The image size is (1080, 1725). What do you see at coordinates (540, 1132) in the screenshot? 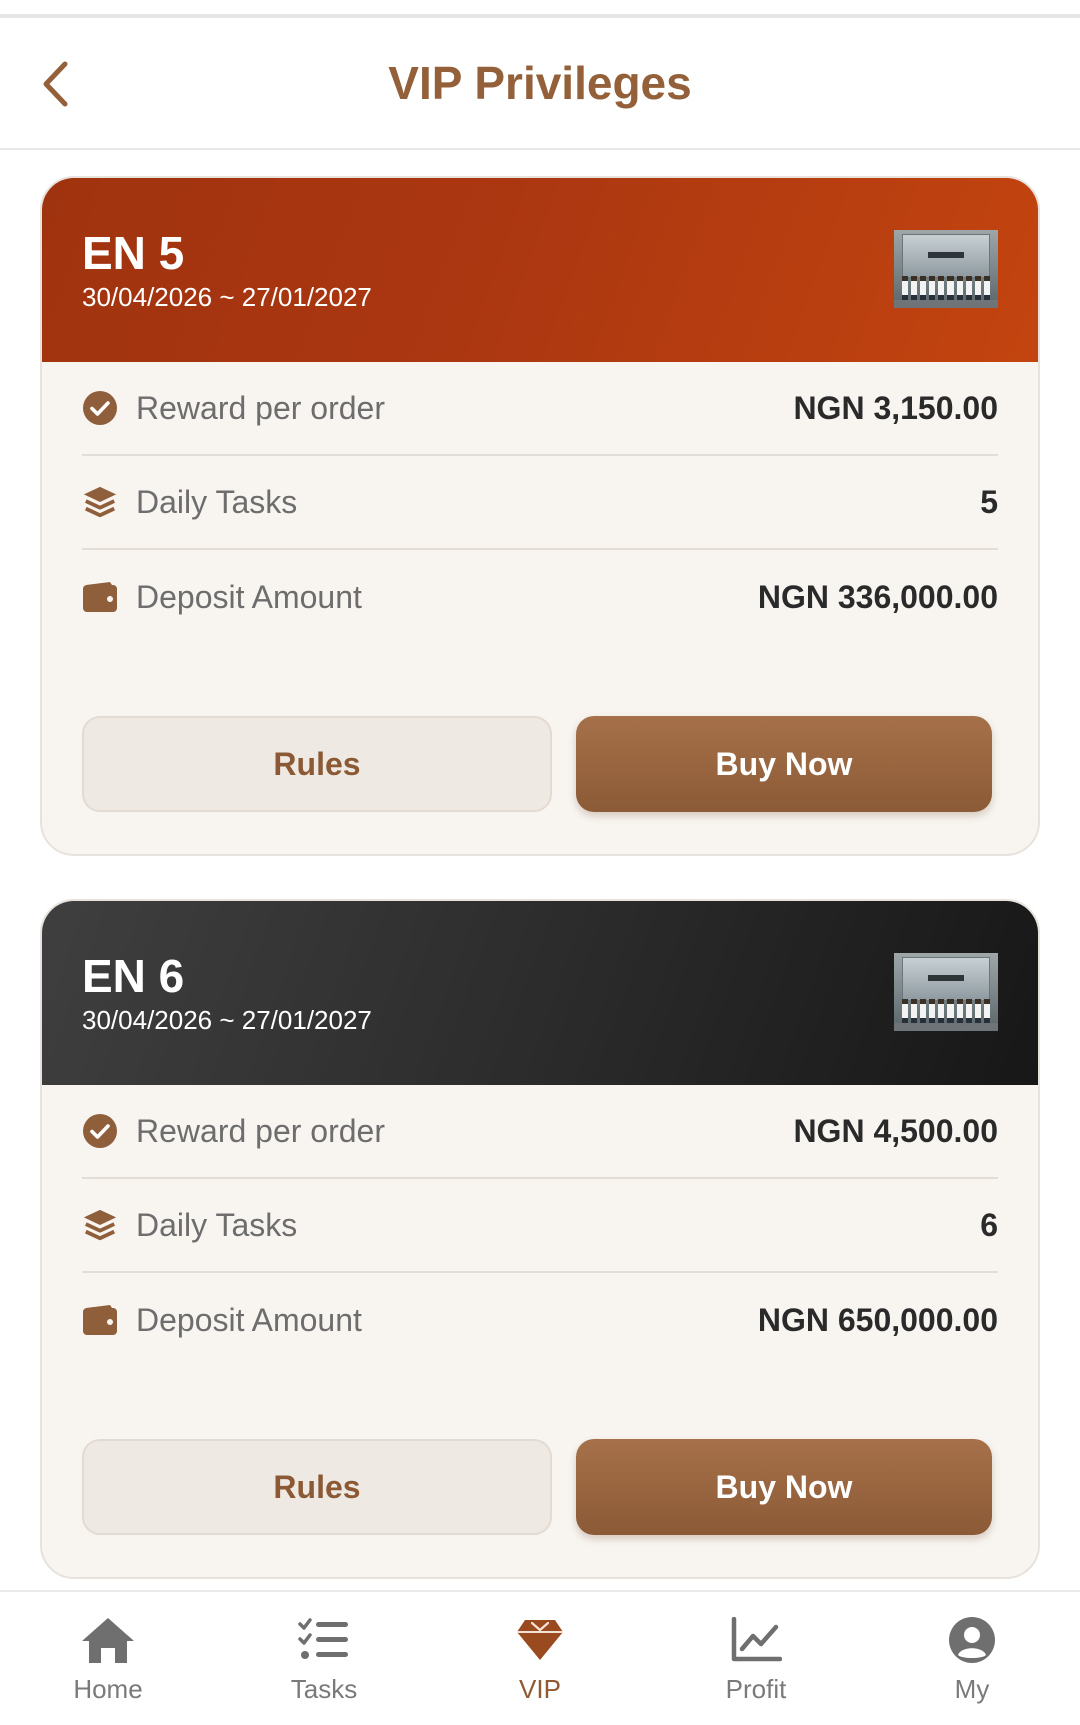
I see `reward-row: Reward per order NGN 4,500.00` at bounding box center [540, 1132].